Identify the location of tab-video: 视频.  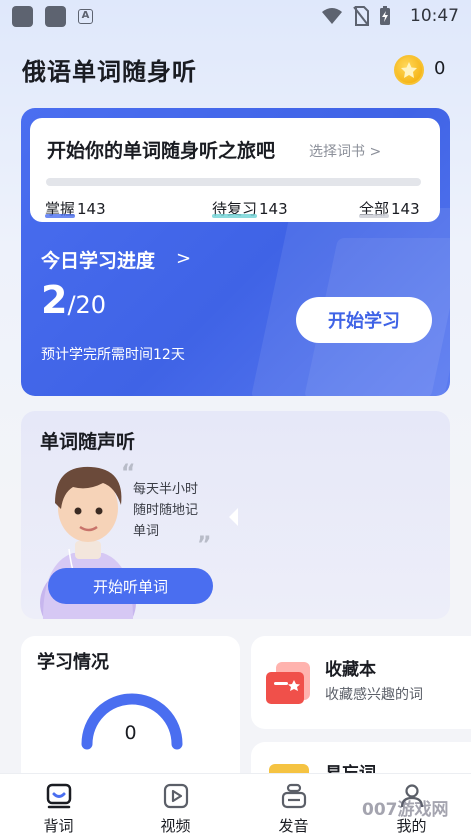
(175, 805).